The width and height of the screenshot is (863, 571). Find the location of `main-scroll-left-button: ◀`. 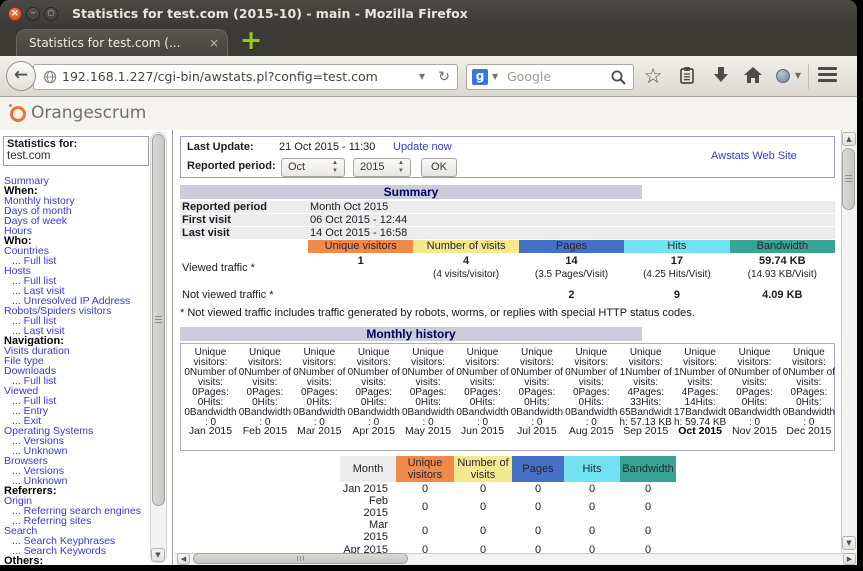

main-scroll-left-button: ◀ is located at coordinates (183, 559).